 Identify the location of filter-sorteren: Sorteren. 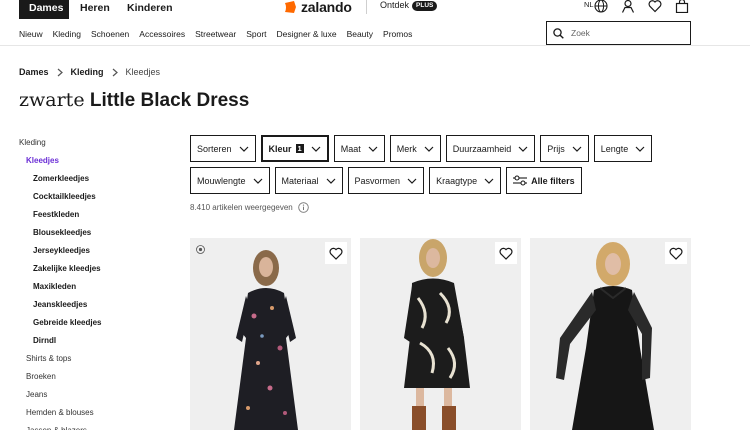
(223, 148).